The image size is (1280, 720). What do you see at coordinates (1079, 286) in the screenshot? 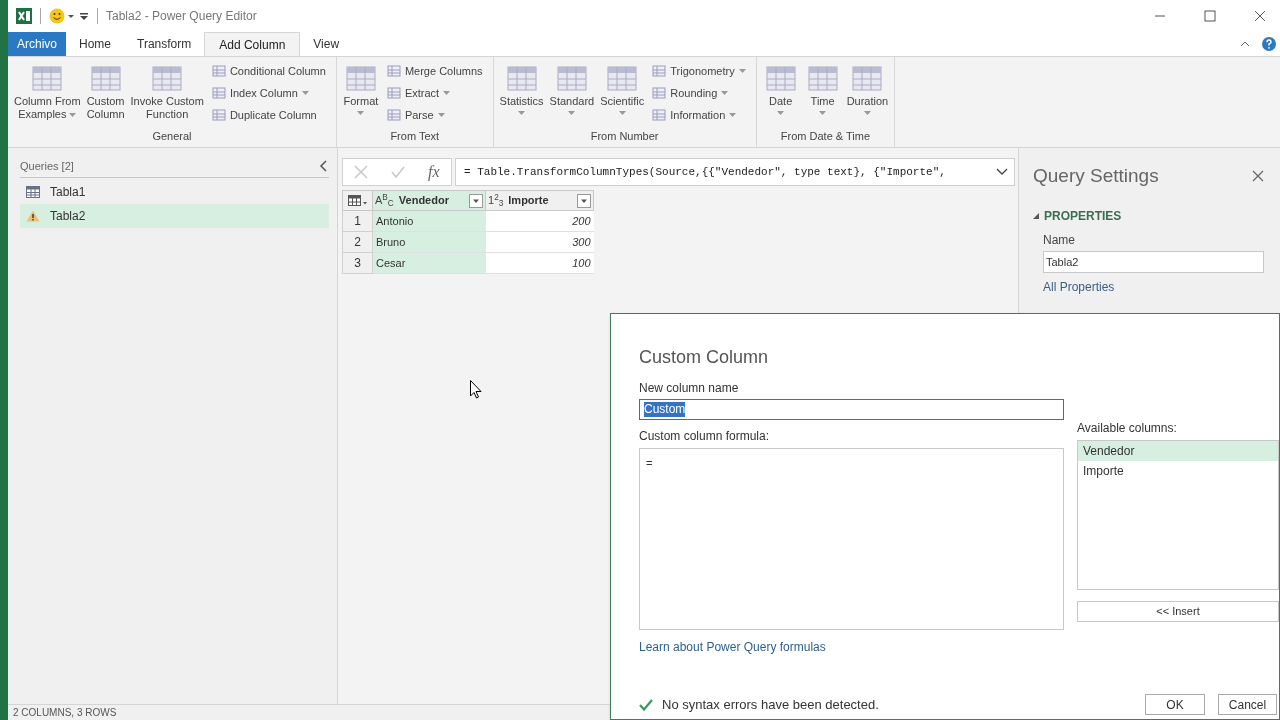
I see `all-properties-link: All Properties` at bounding box center [1079, 286].